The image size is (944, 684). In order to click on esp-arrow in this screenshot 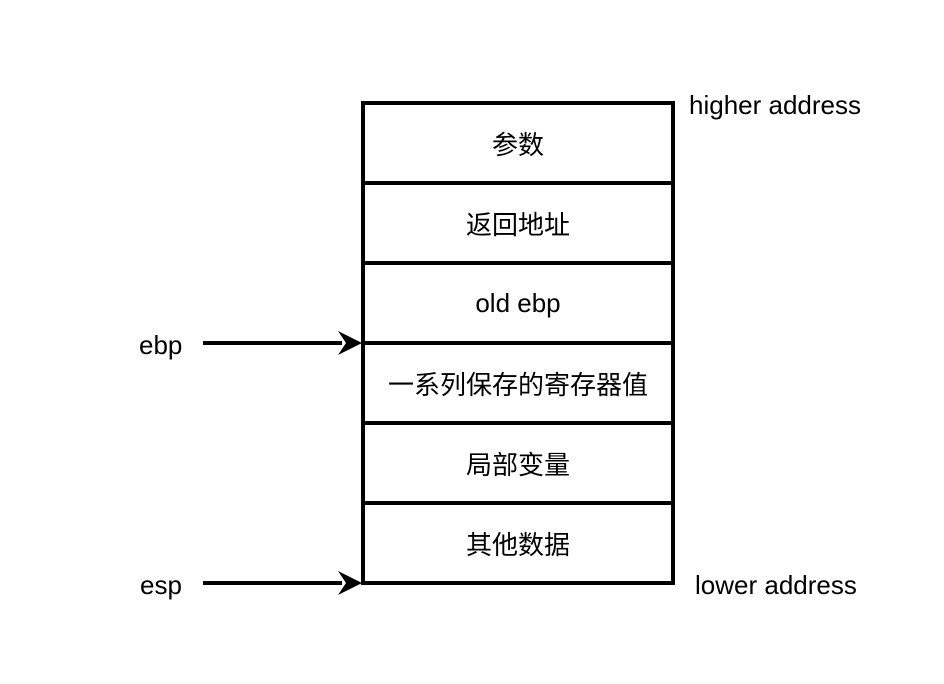, I will do `click(282, 583)`.